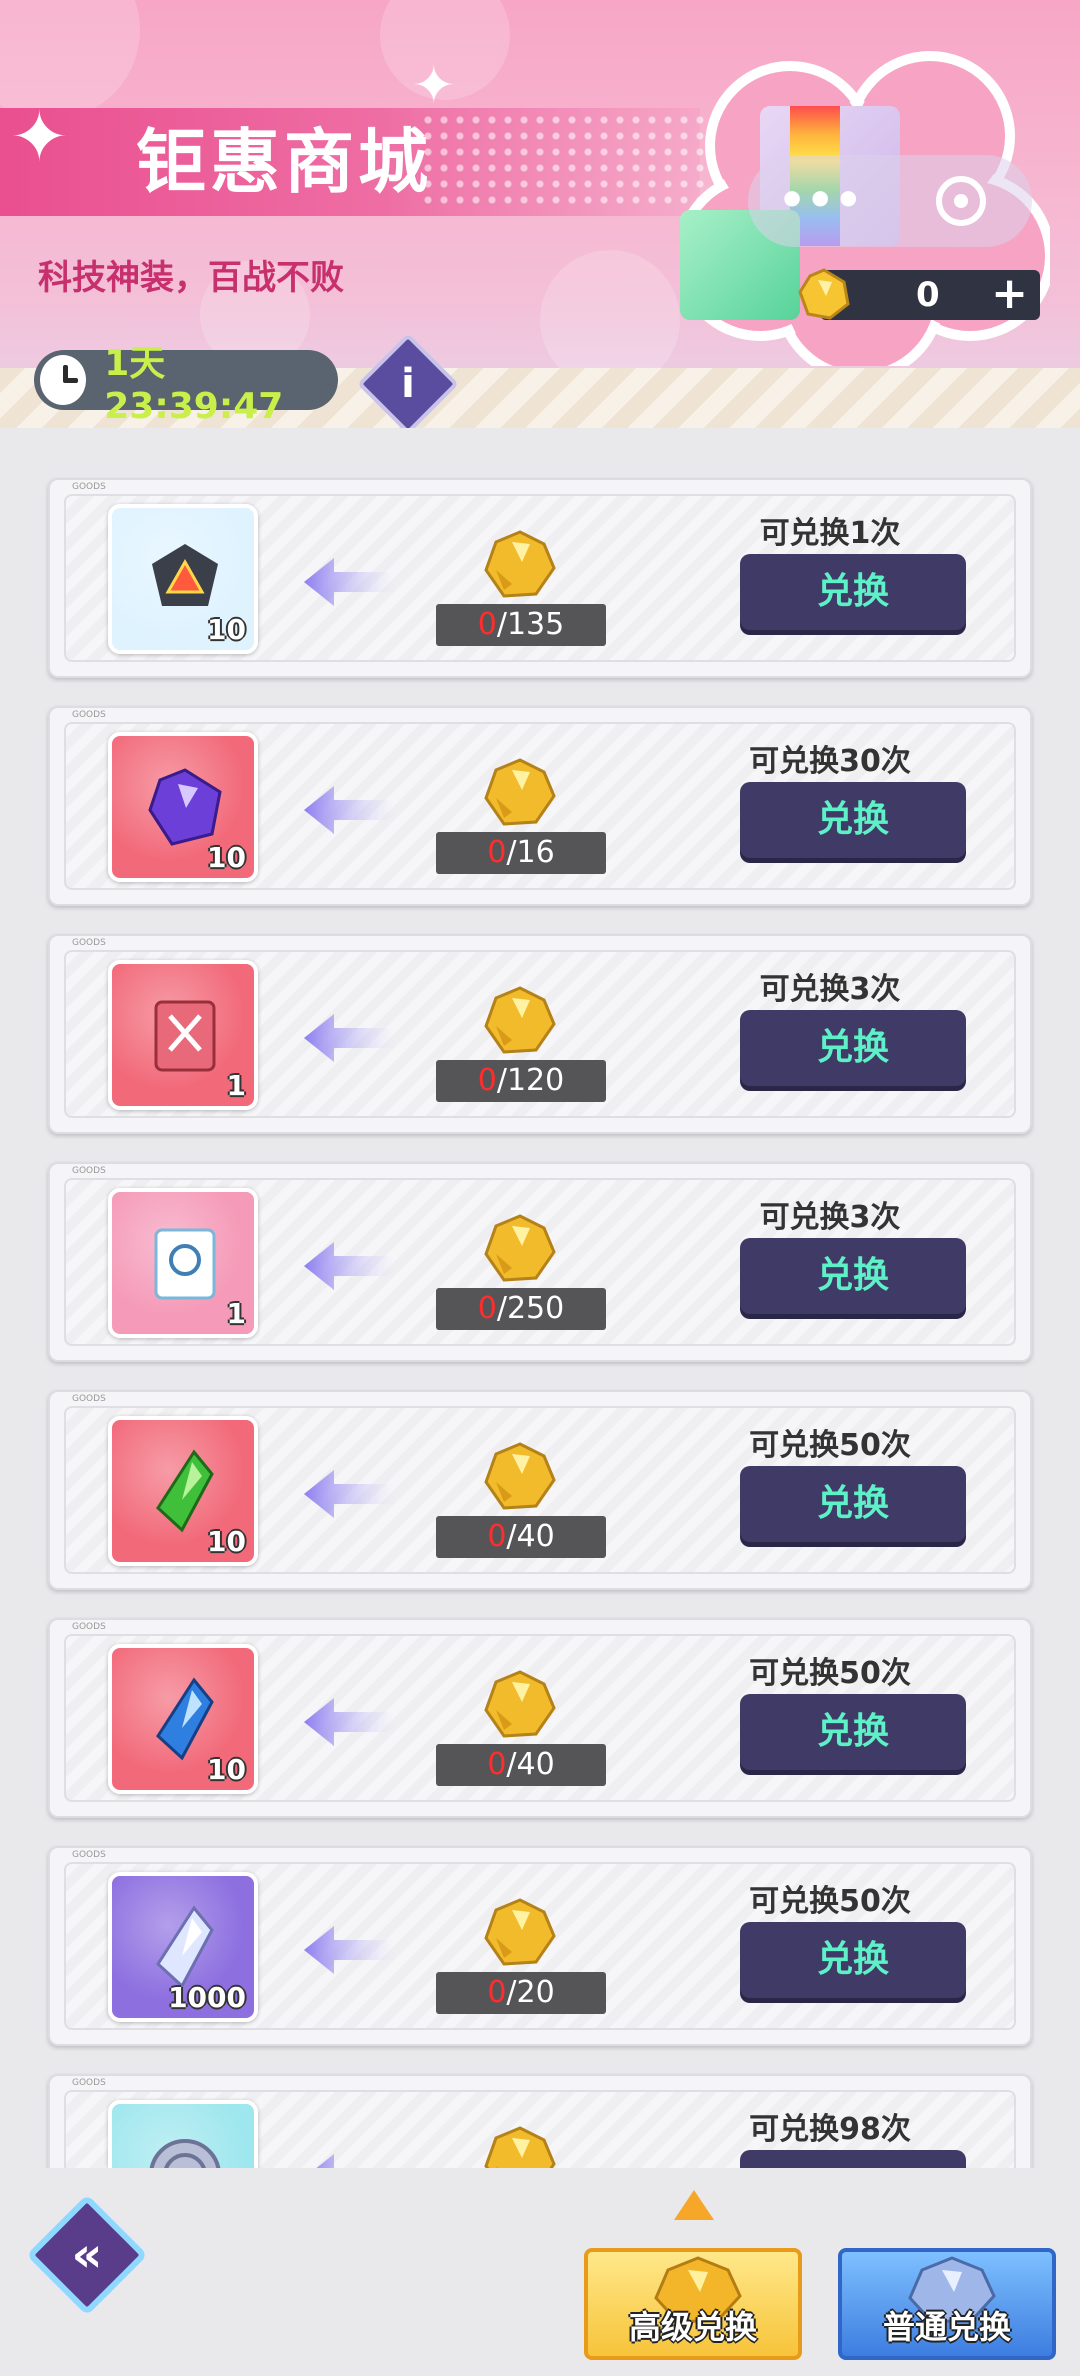  What do you see at coordinates (830, 761) in the screenshot?
I see `exchange-limit: 可兑换30次` at bounding box center [830, 761].